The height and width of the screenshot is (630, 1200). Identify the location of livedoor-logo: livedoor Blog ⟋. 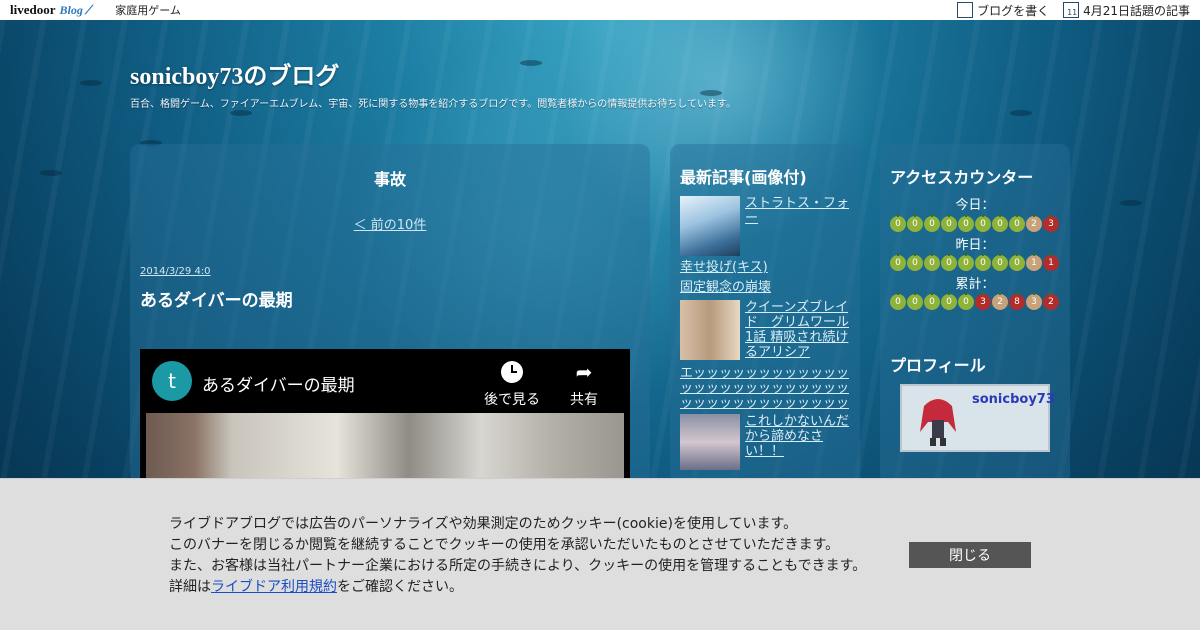
(51, 10).